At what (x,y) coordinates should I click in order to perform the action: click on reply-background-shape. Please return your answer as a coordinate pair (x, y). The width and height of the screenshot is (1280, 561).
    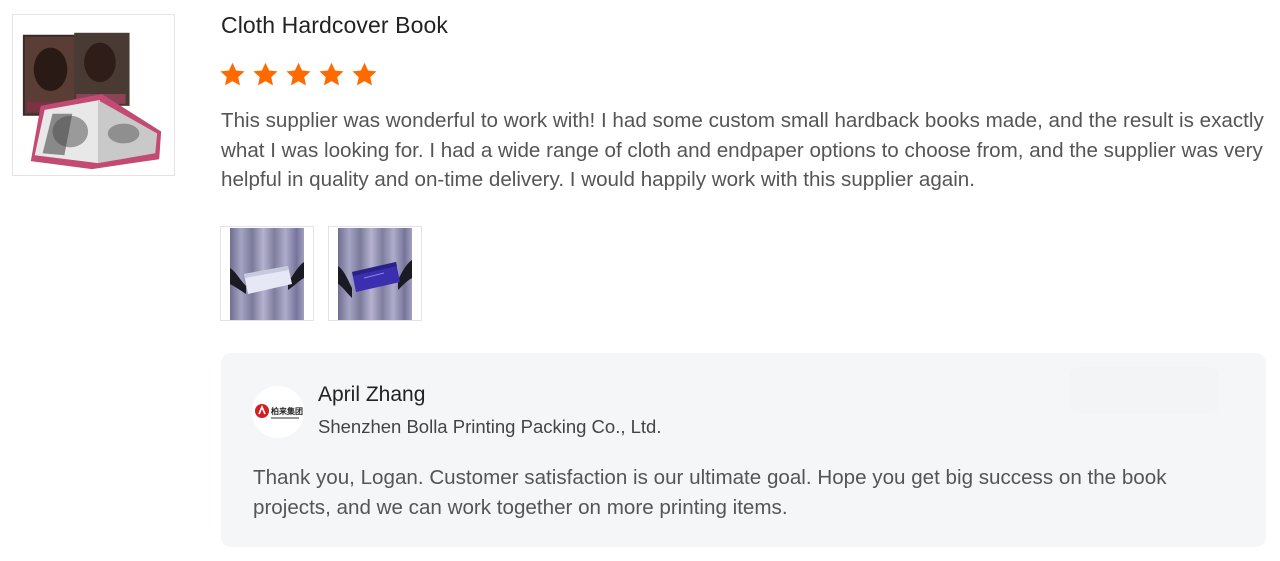
    Looking at the image, I should click on (1144, 390).